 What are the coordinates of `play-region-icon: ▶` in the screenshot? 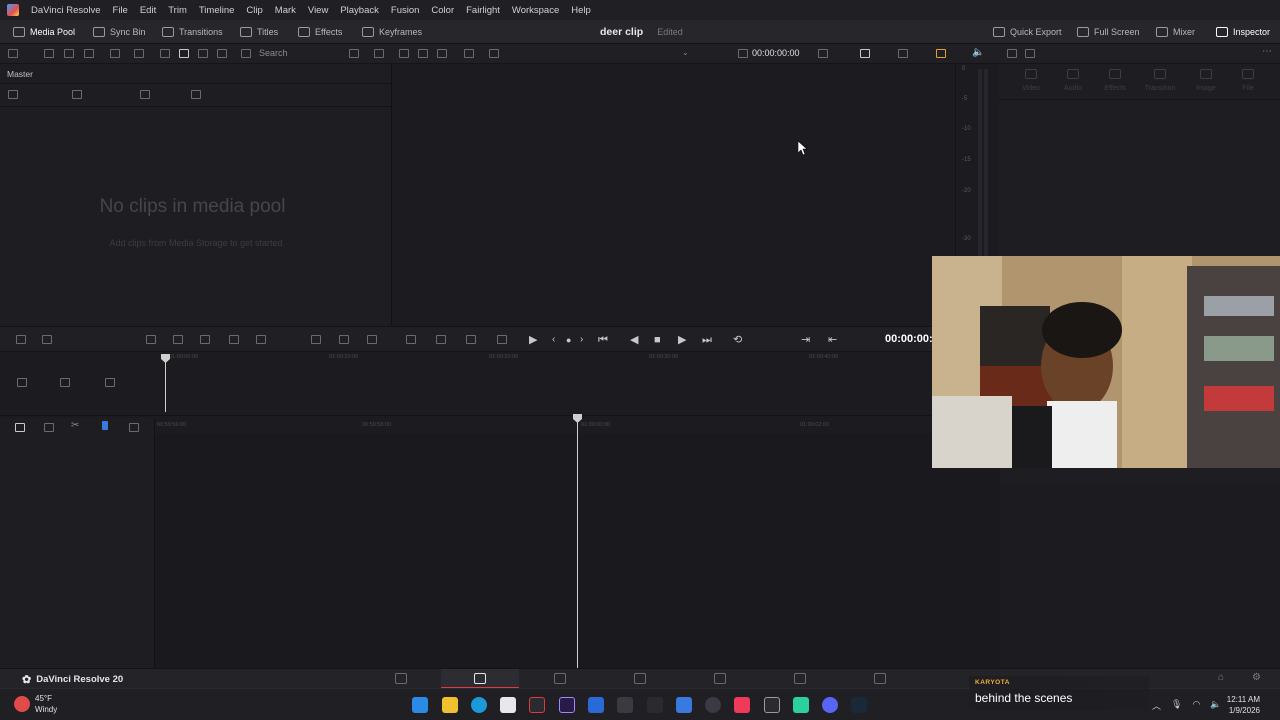 It's located at (533, 340).